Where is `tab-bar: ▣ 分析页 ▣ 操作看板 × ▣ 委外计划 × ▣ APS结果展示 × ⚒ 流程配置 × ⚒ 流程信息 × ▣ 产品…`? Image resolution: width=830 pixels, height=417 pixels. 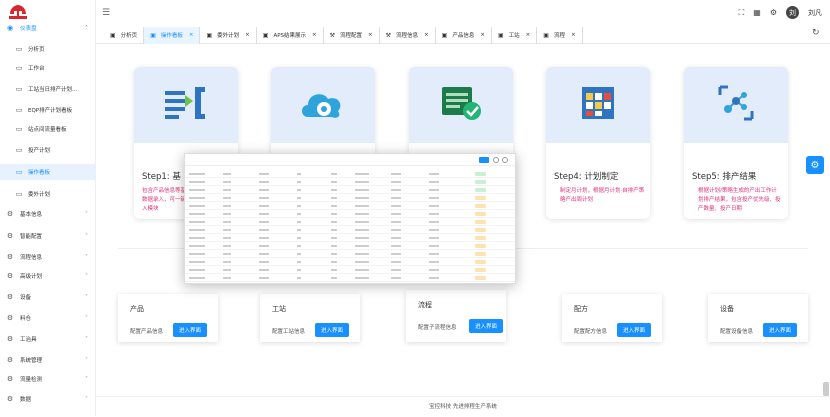
tab-bar: ▣ 分析页 ▣ 操作看板 × ▣ 委外计划 × ▣ APS结果展示 × ⚒ 流程配置 × ⚒ 流程信息 × ▣ 产品… is located at coordinates (463, 35).